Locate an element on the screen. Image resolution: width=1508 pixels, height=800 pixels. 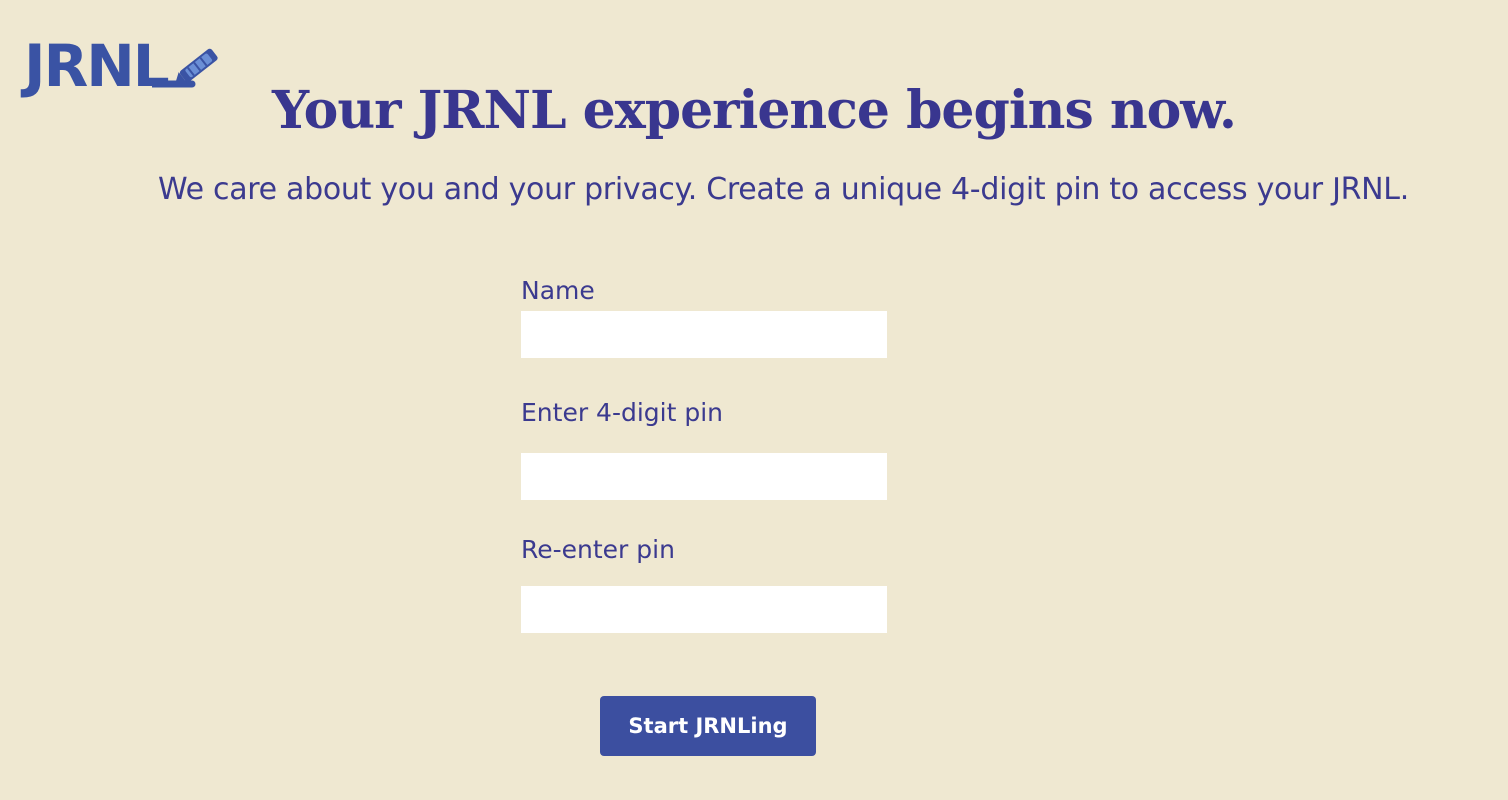
page-headline: Your JRNL experience begins now. is located at coordinates (754, 110).